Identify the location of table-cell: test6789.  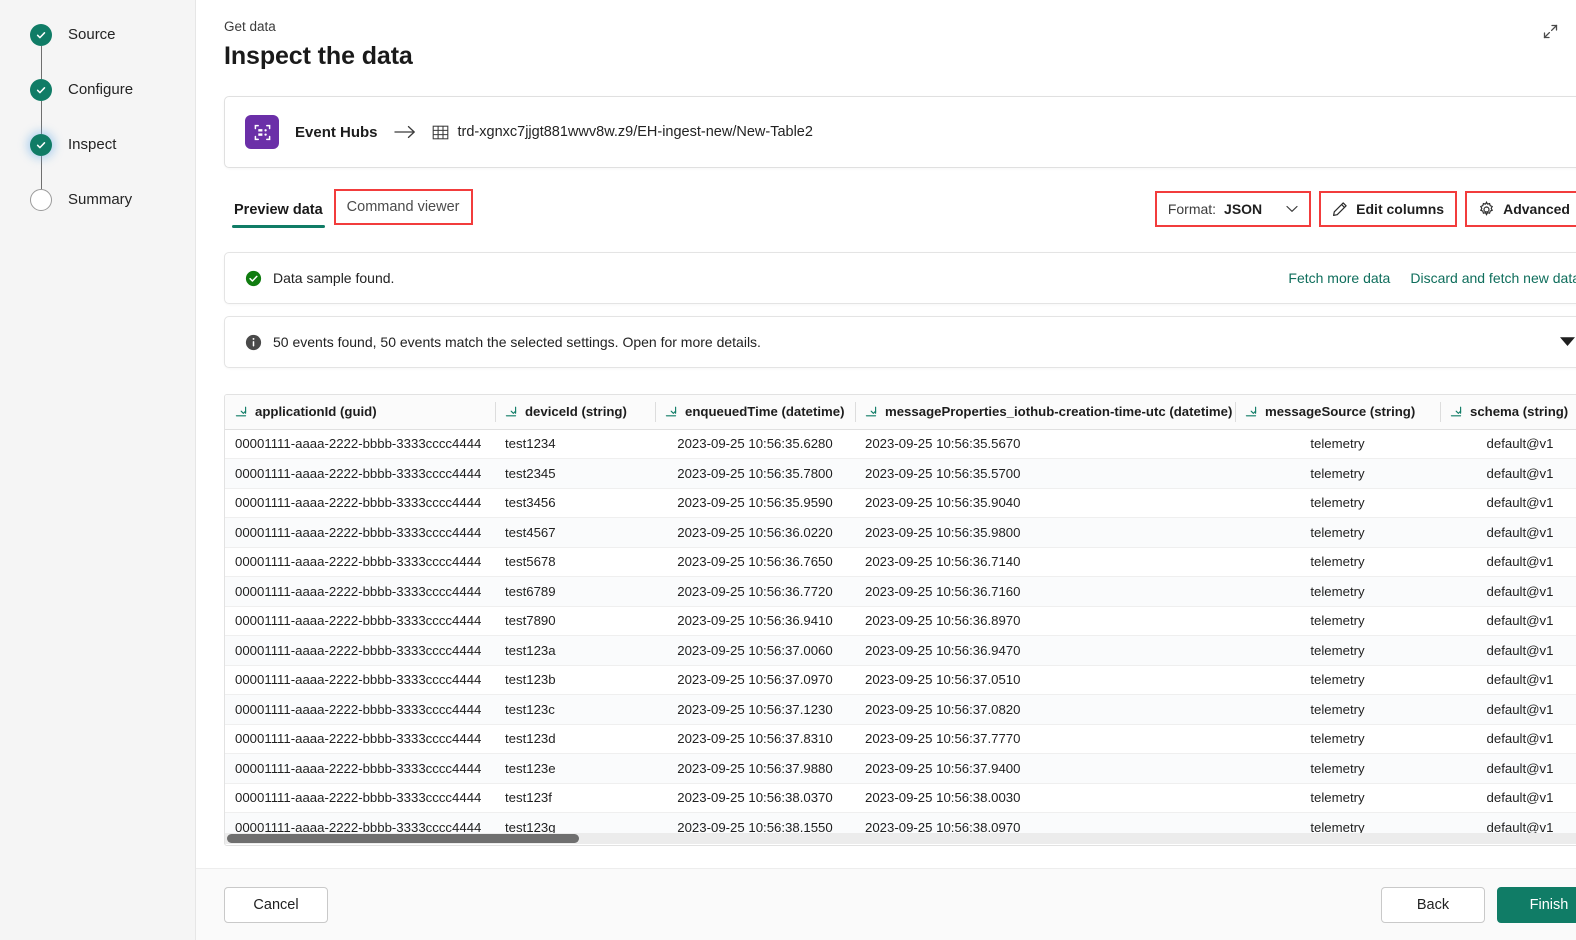
(575, 591).